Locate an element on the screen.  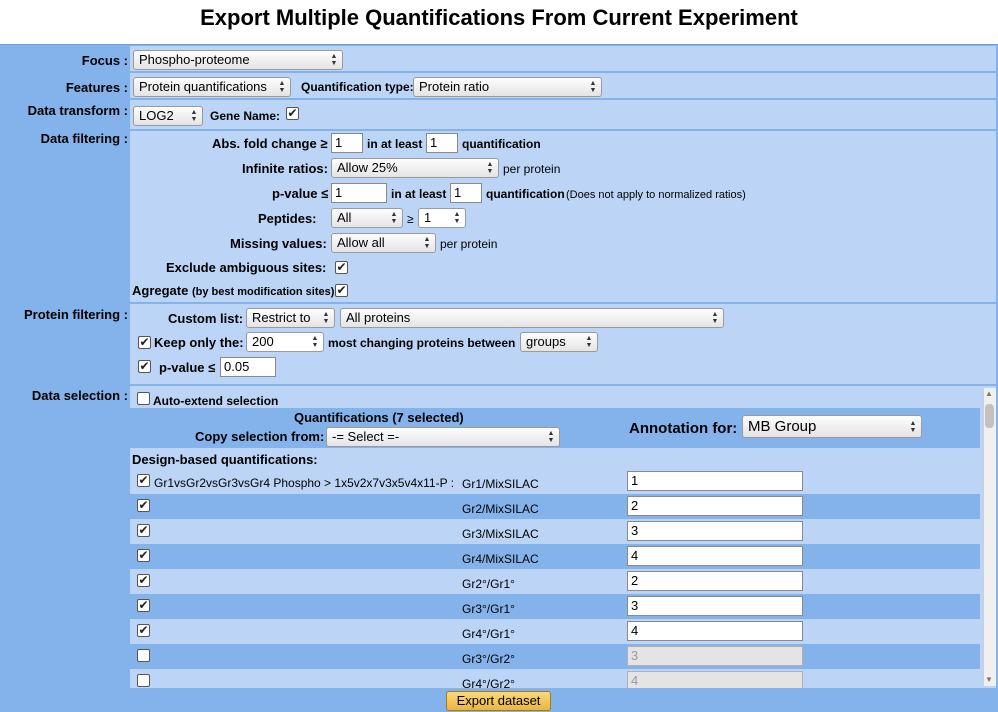
data-selection-label: Data selection : is located at coordinates (79, 395).